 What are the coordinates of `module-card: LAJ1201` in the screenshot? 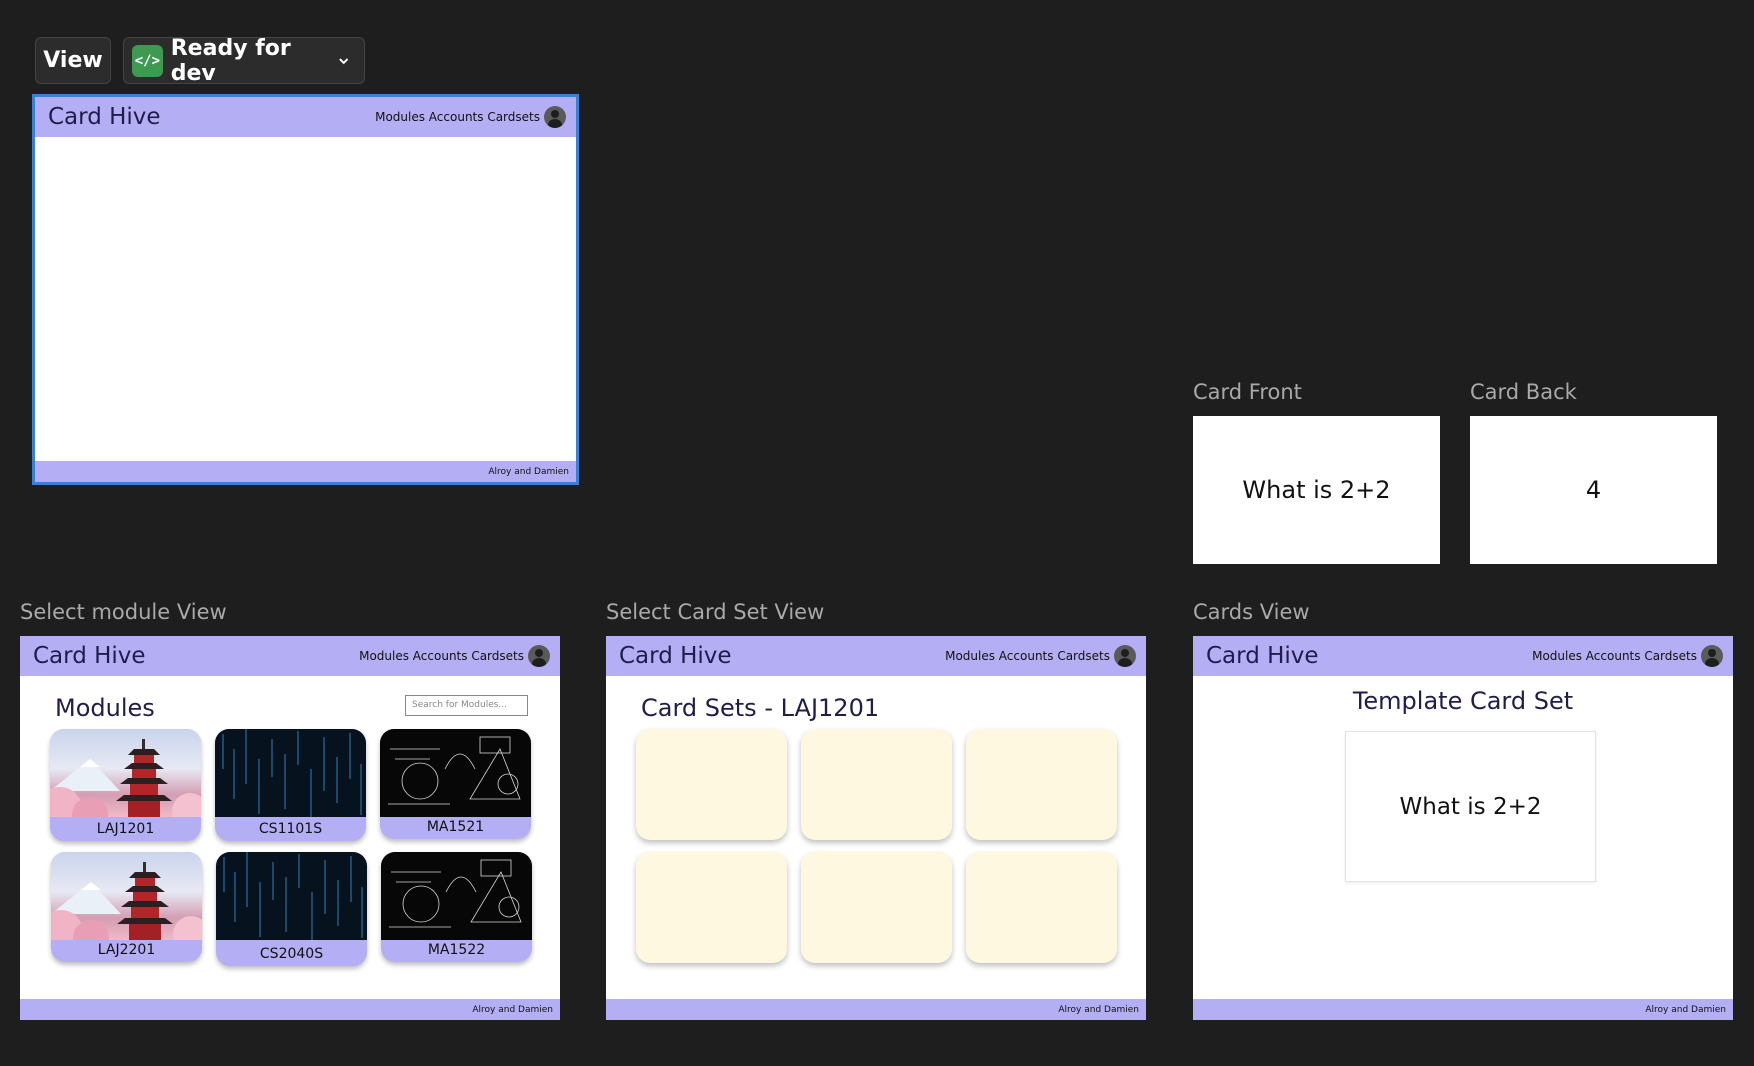 It's located at (125, 785).